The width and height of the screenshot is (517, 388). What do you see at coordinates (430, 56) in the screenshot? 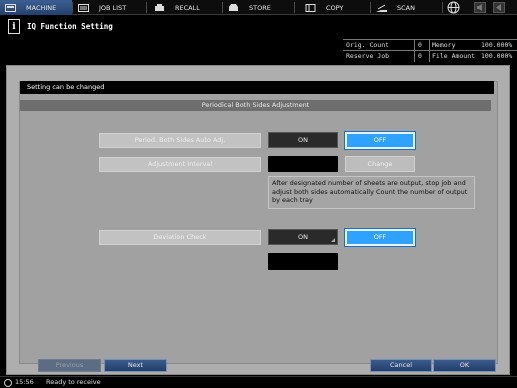
I see `info-row-reserve-job: Reserve Job 0 File Amount 100.000%` at bounding box center [430, 56].